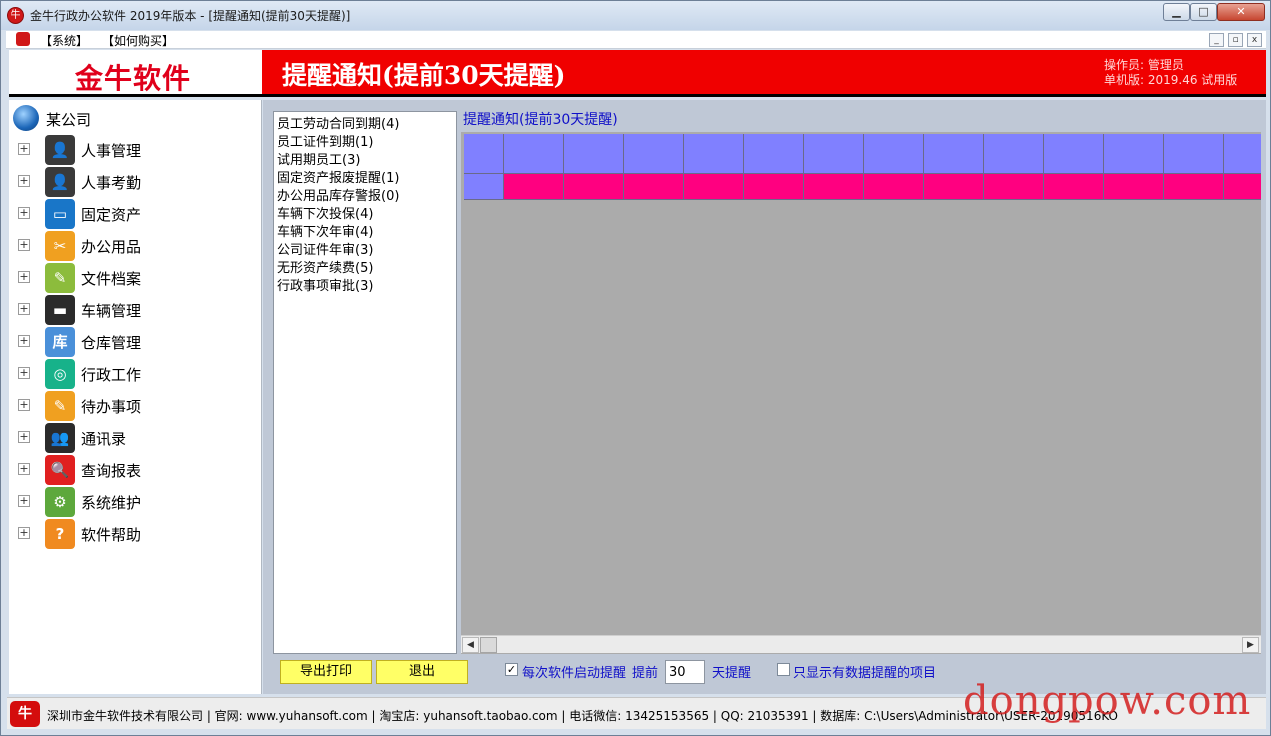 The height and width of the screenshot is (736, 1271). What do you see at coordinates (1216, 40) in the screenshot?
I see `mdi-minimize-button: _` at bounding box center [1216, 40].